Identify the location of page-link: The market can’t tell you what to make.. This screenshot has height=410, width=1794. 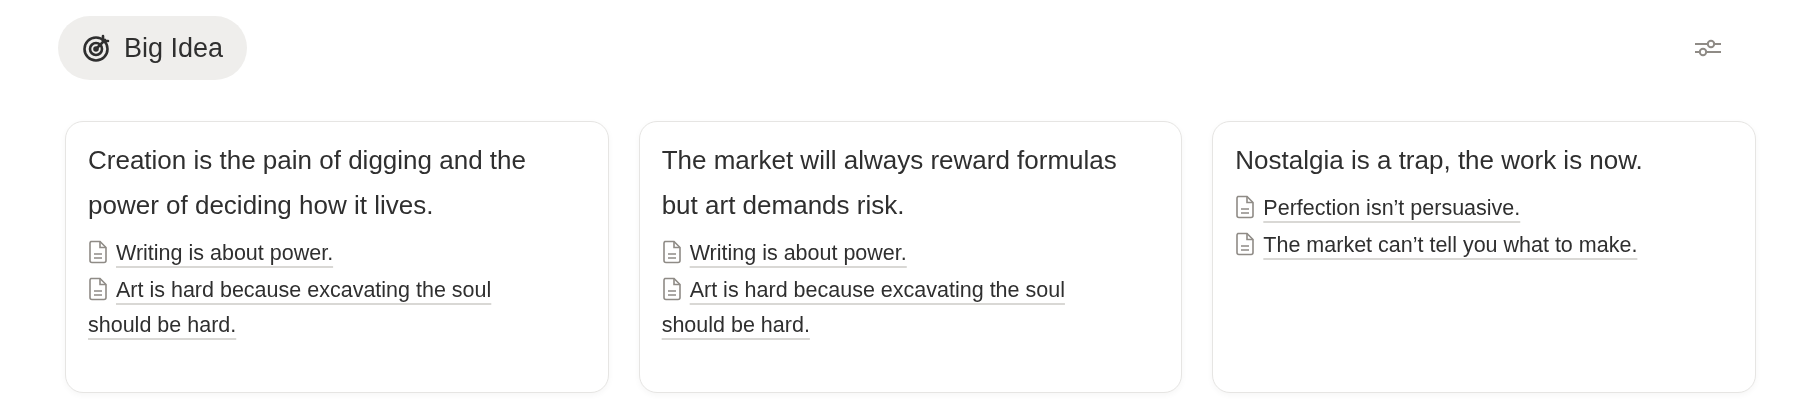
(1484, 245).